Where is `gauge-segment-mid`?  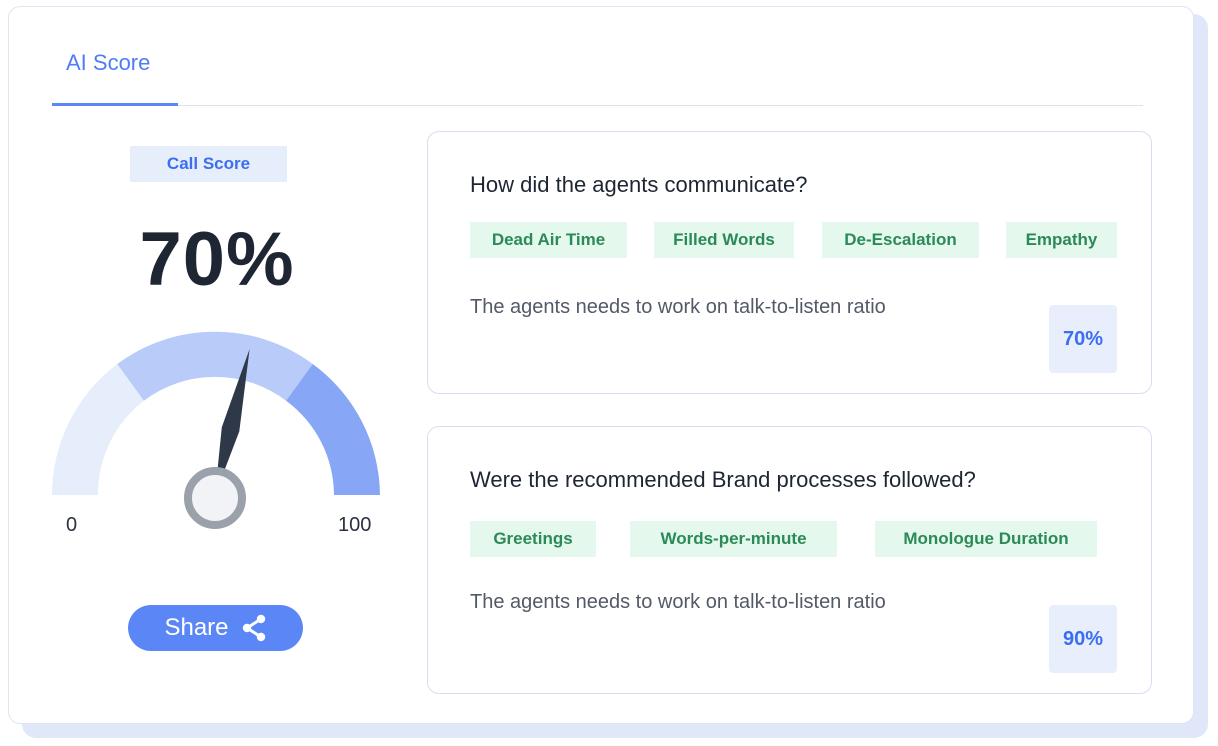 gauge-segment-mid is located at coordinates (215, 366).